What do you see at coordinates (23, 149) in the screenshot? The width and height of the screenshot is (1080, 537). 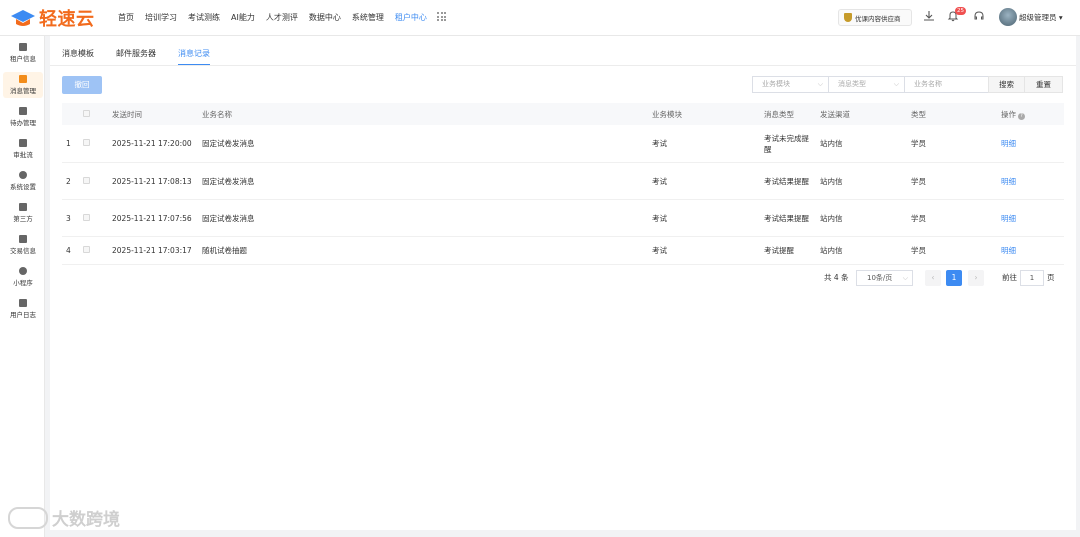 I see `sidebar-item-approval: 审批流` at bounding box center [23, 149].